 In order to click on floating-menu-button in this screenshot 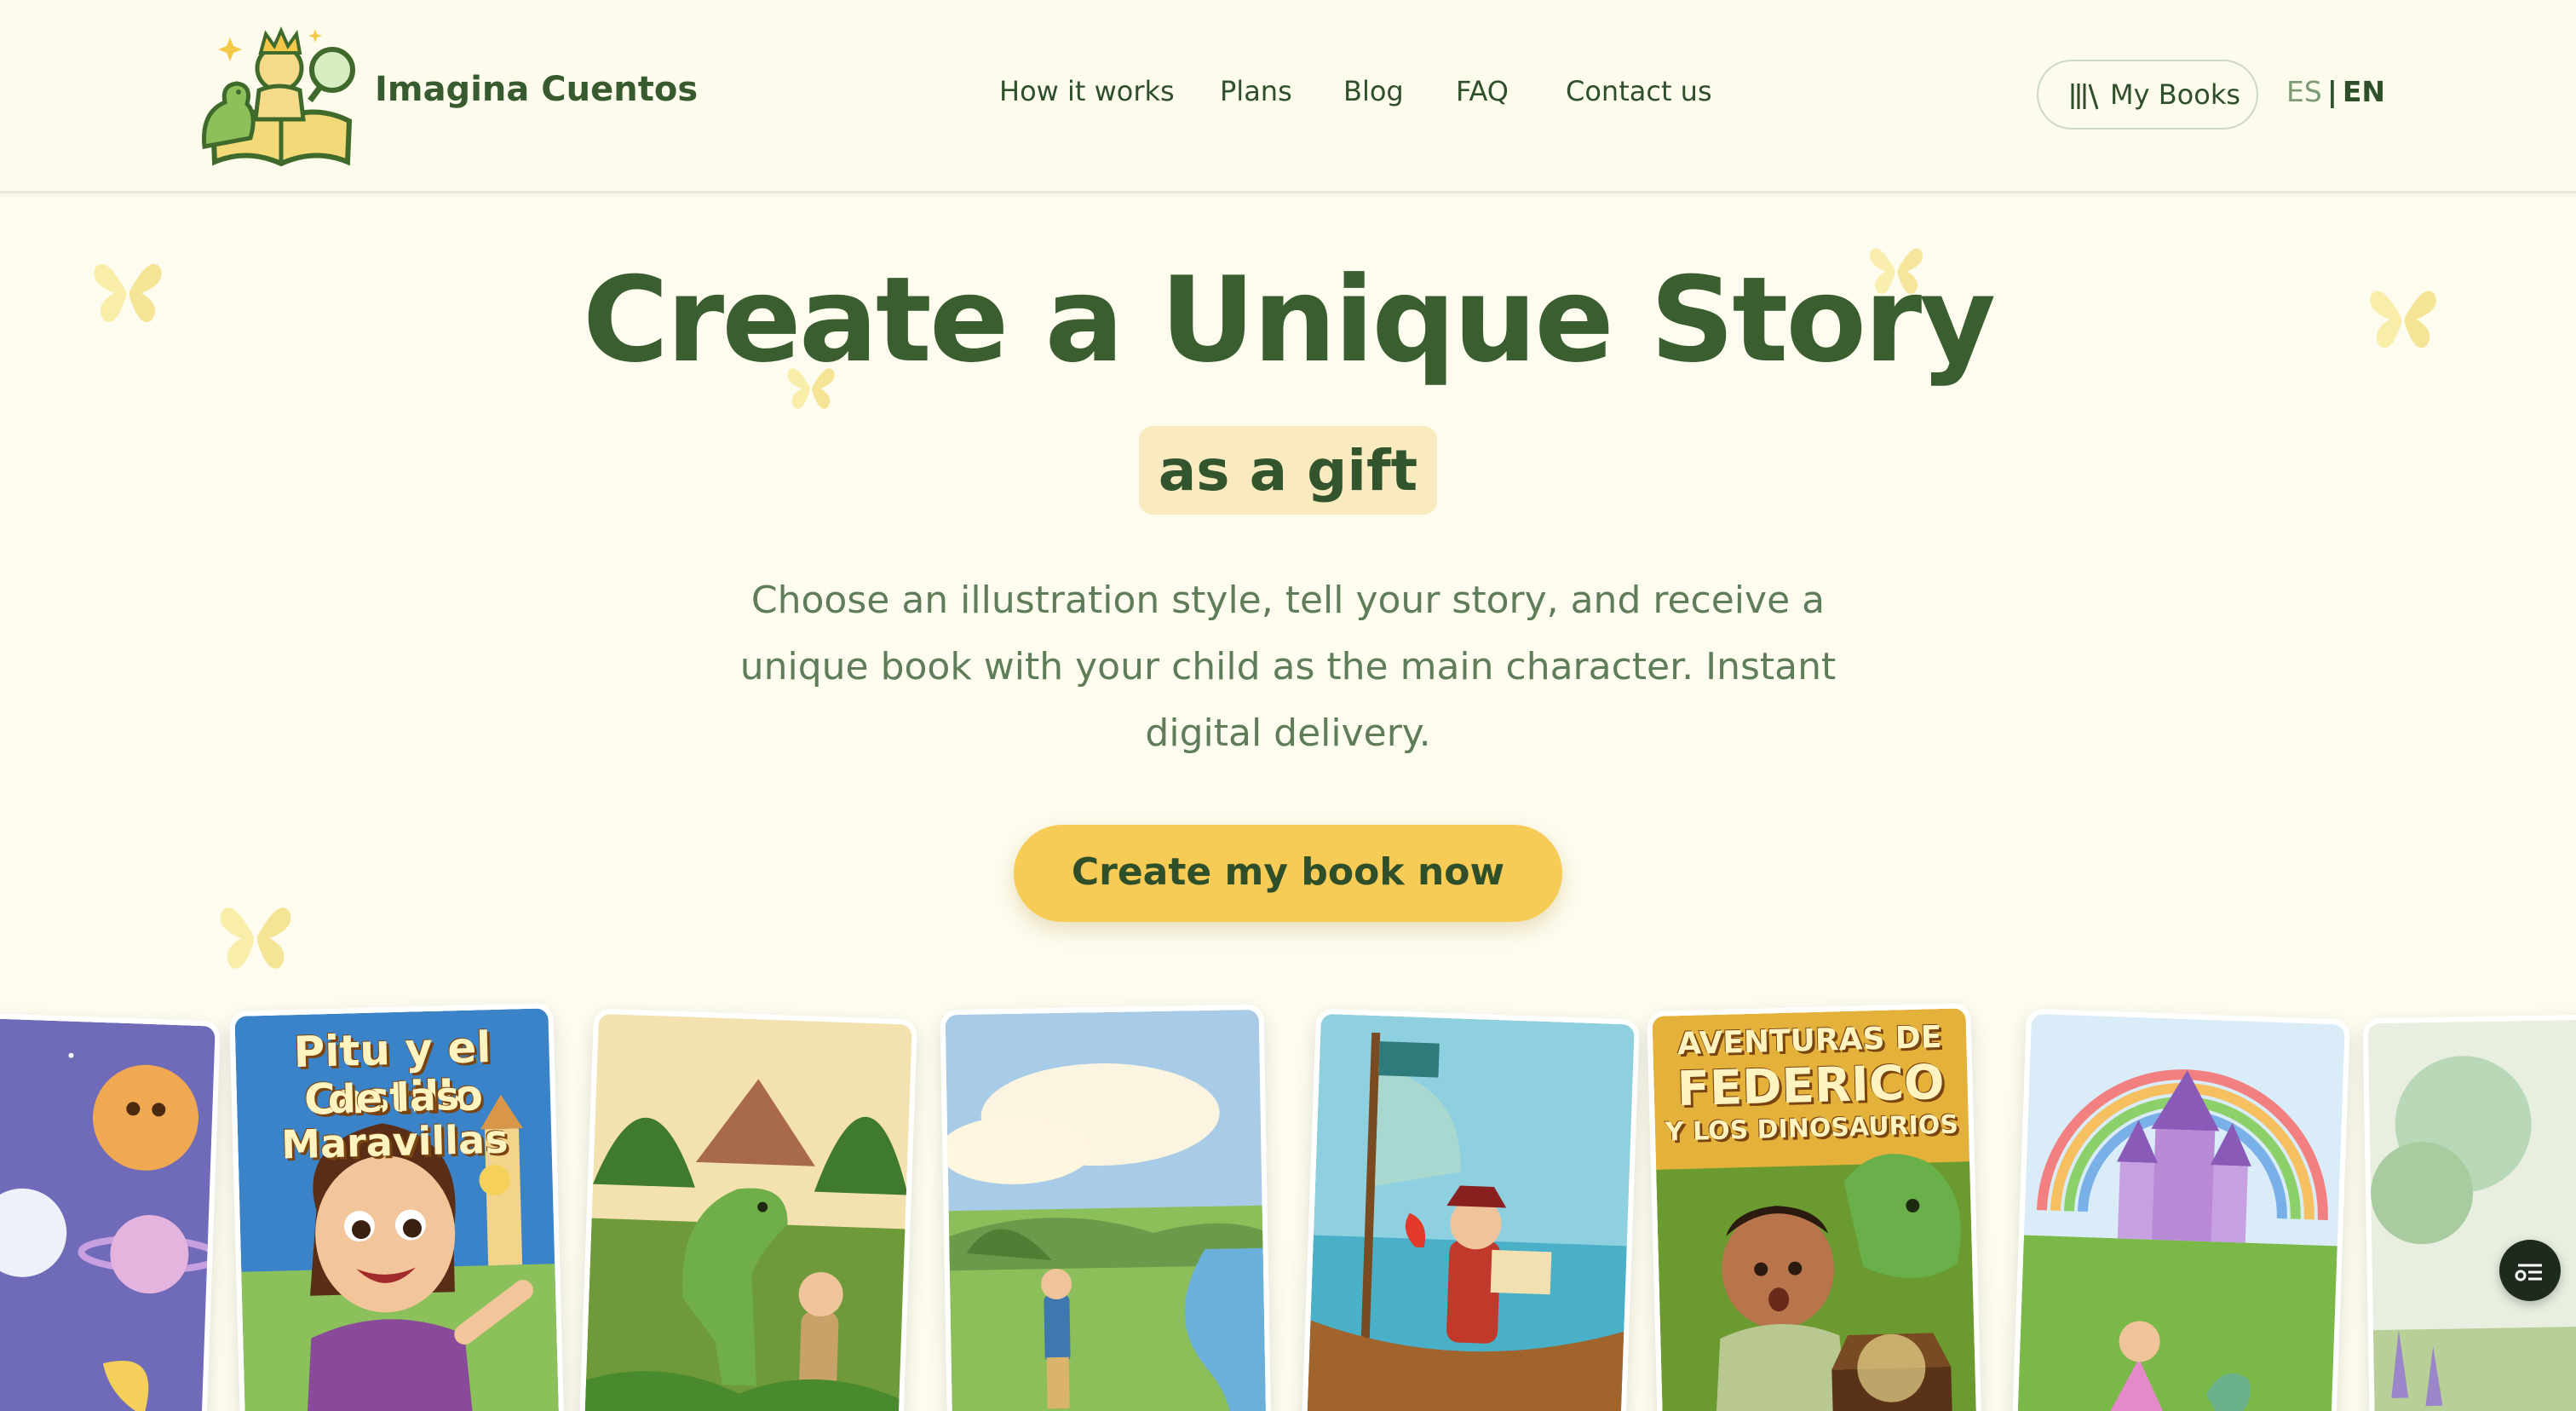, I will do `click(2530, 1270)`.